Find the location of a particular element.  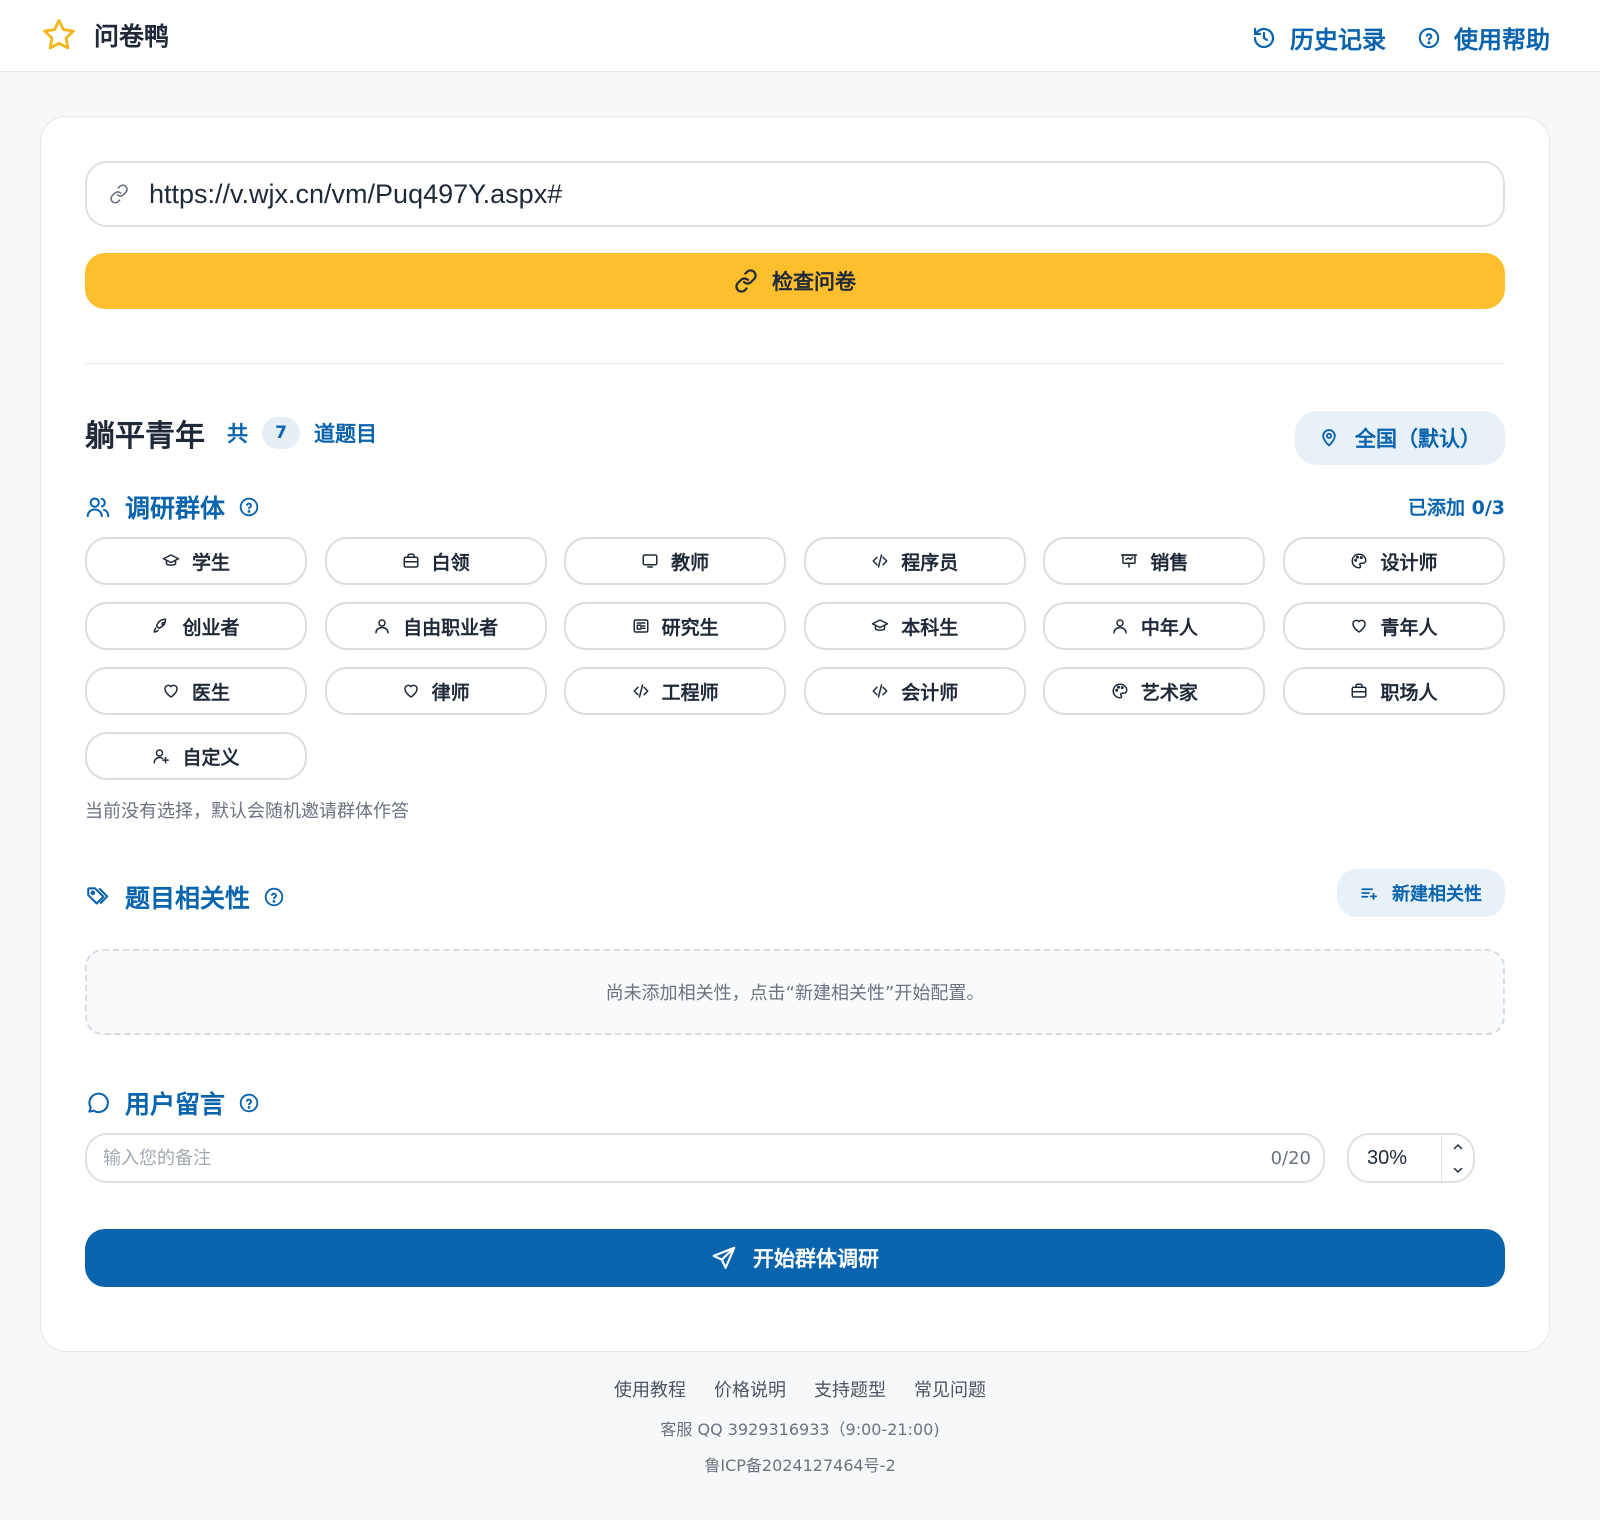

map-pin-icon is located at coordinates (1329, 438).